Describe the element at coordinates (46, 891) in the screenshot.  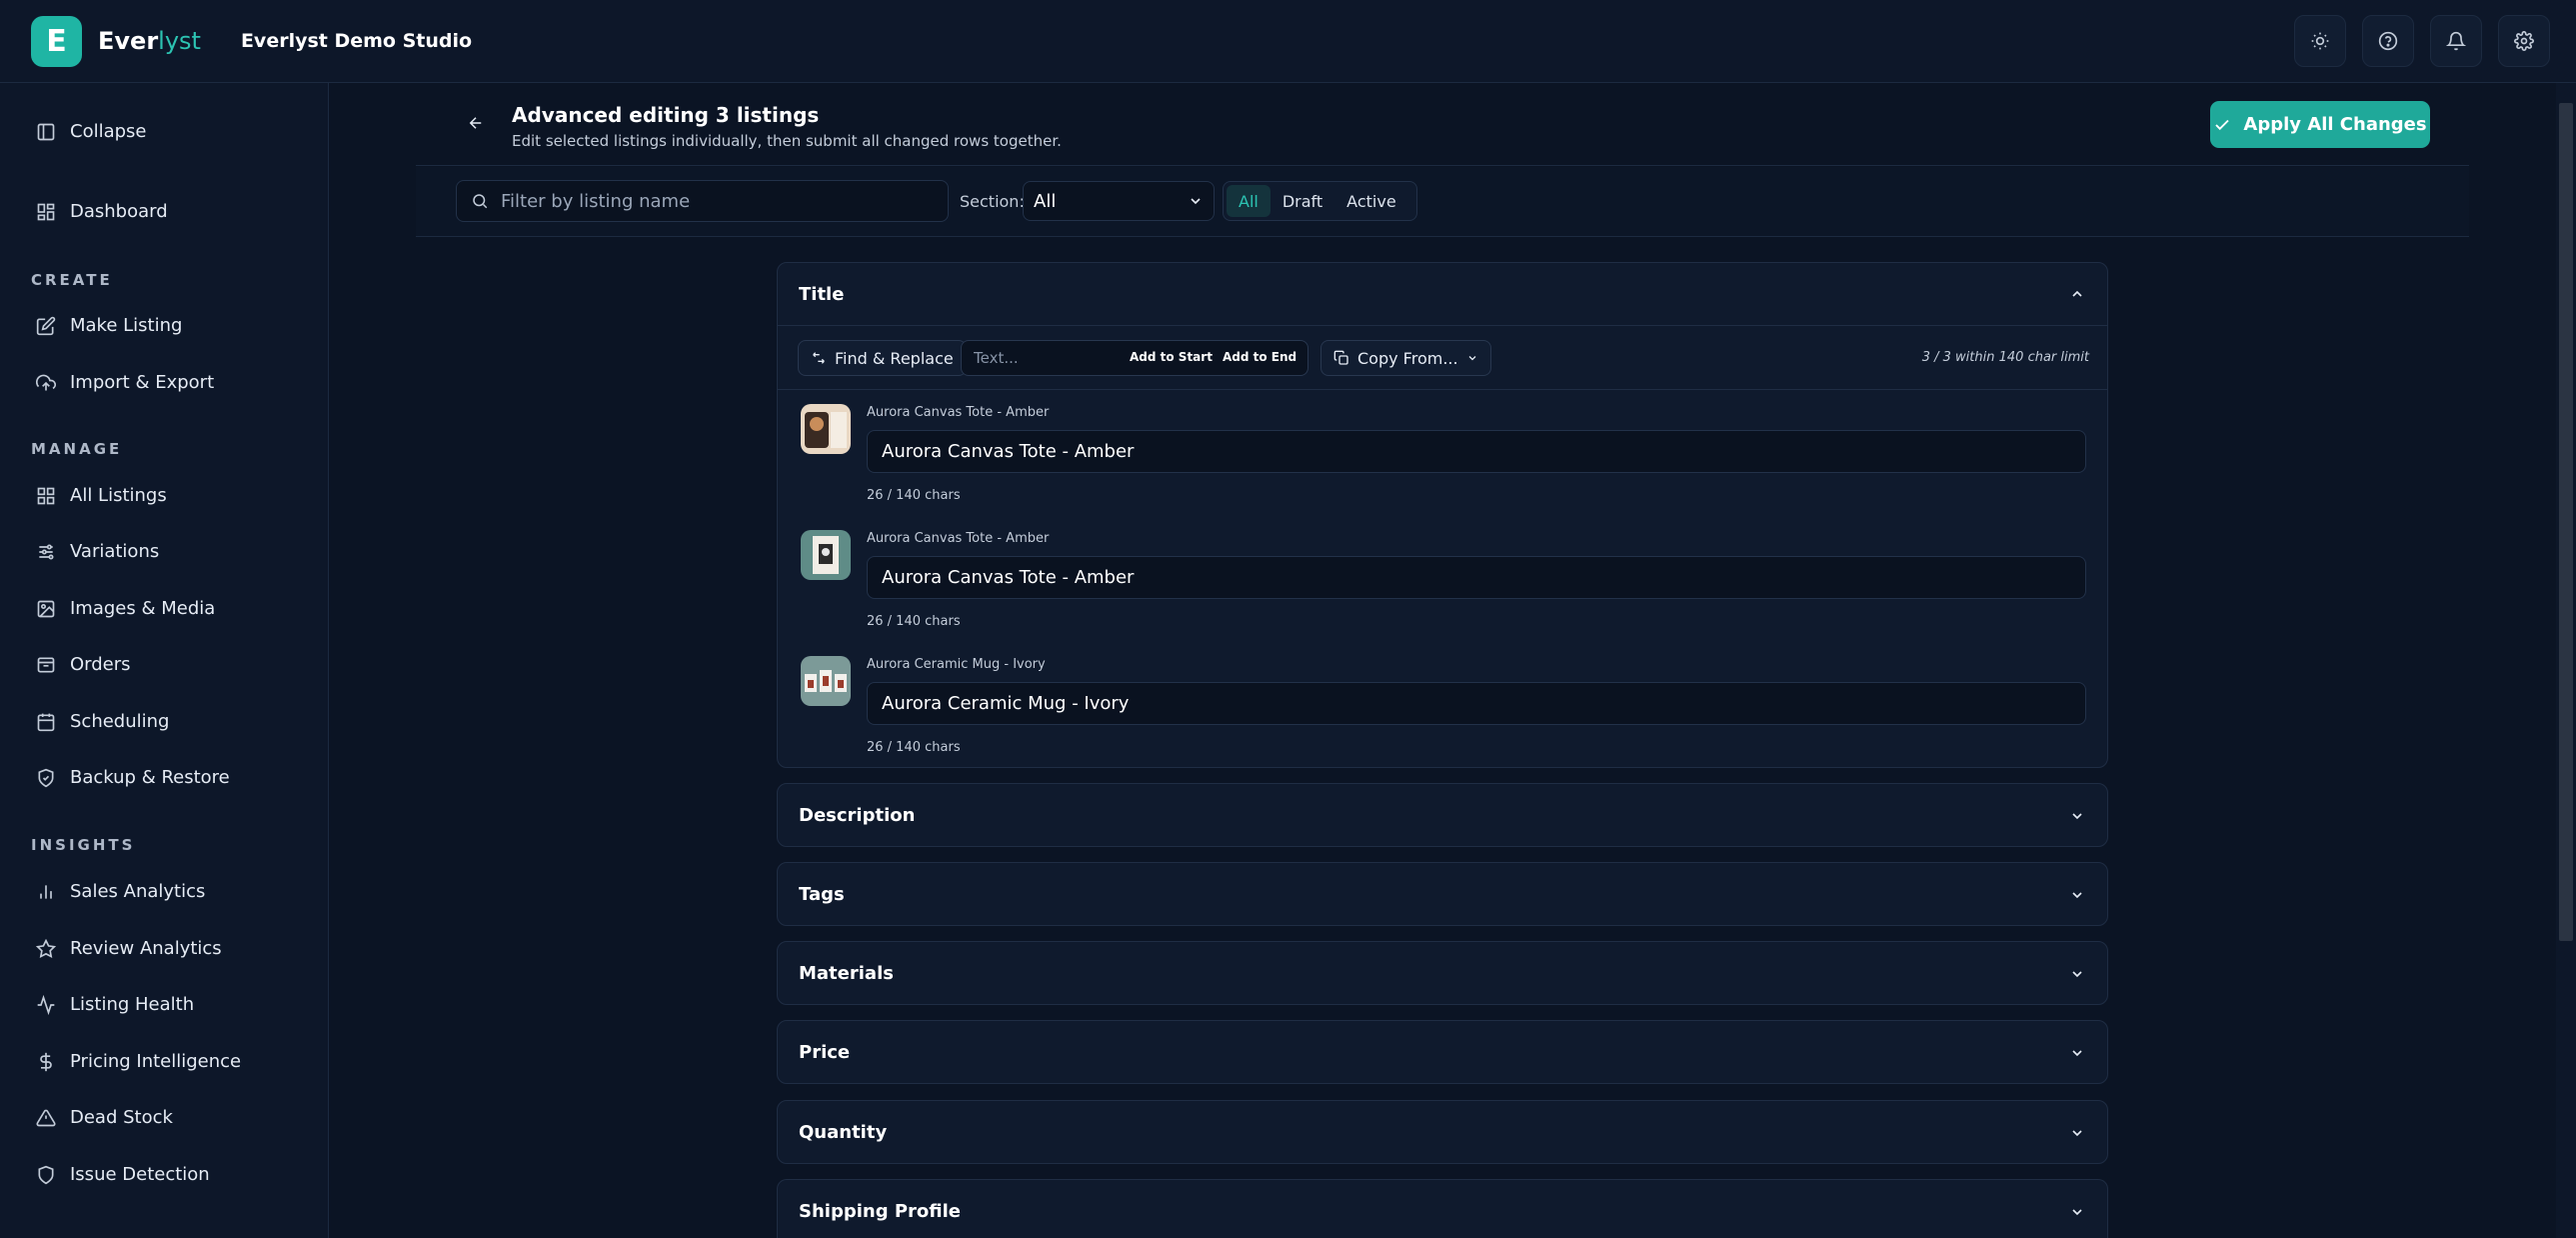
I see `bar-chart-icon` at that location.